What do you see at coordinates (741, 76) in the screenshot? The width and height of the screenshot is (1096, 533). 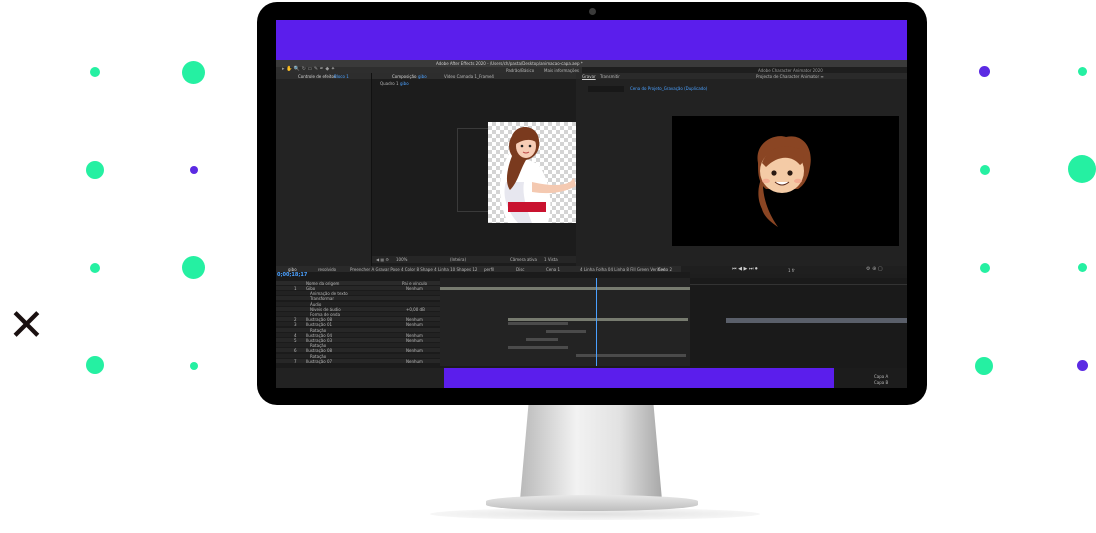 I see `ch-tabbar` at bounding box center [741, 76].